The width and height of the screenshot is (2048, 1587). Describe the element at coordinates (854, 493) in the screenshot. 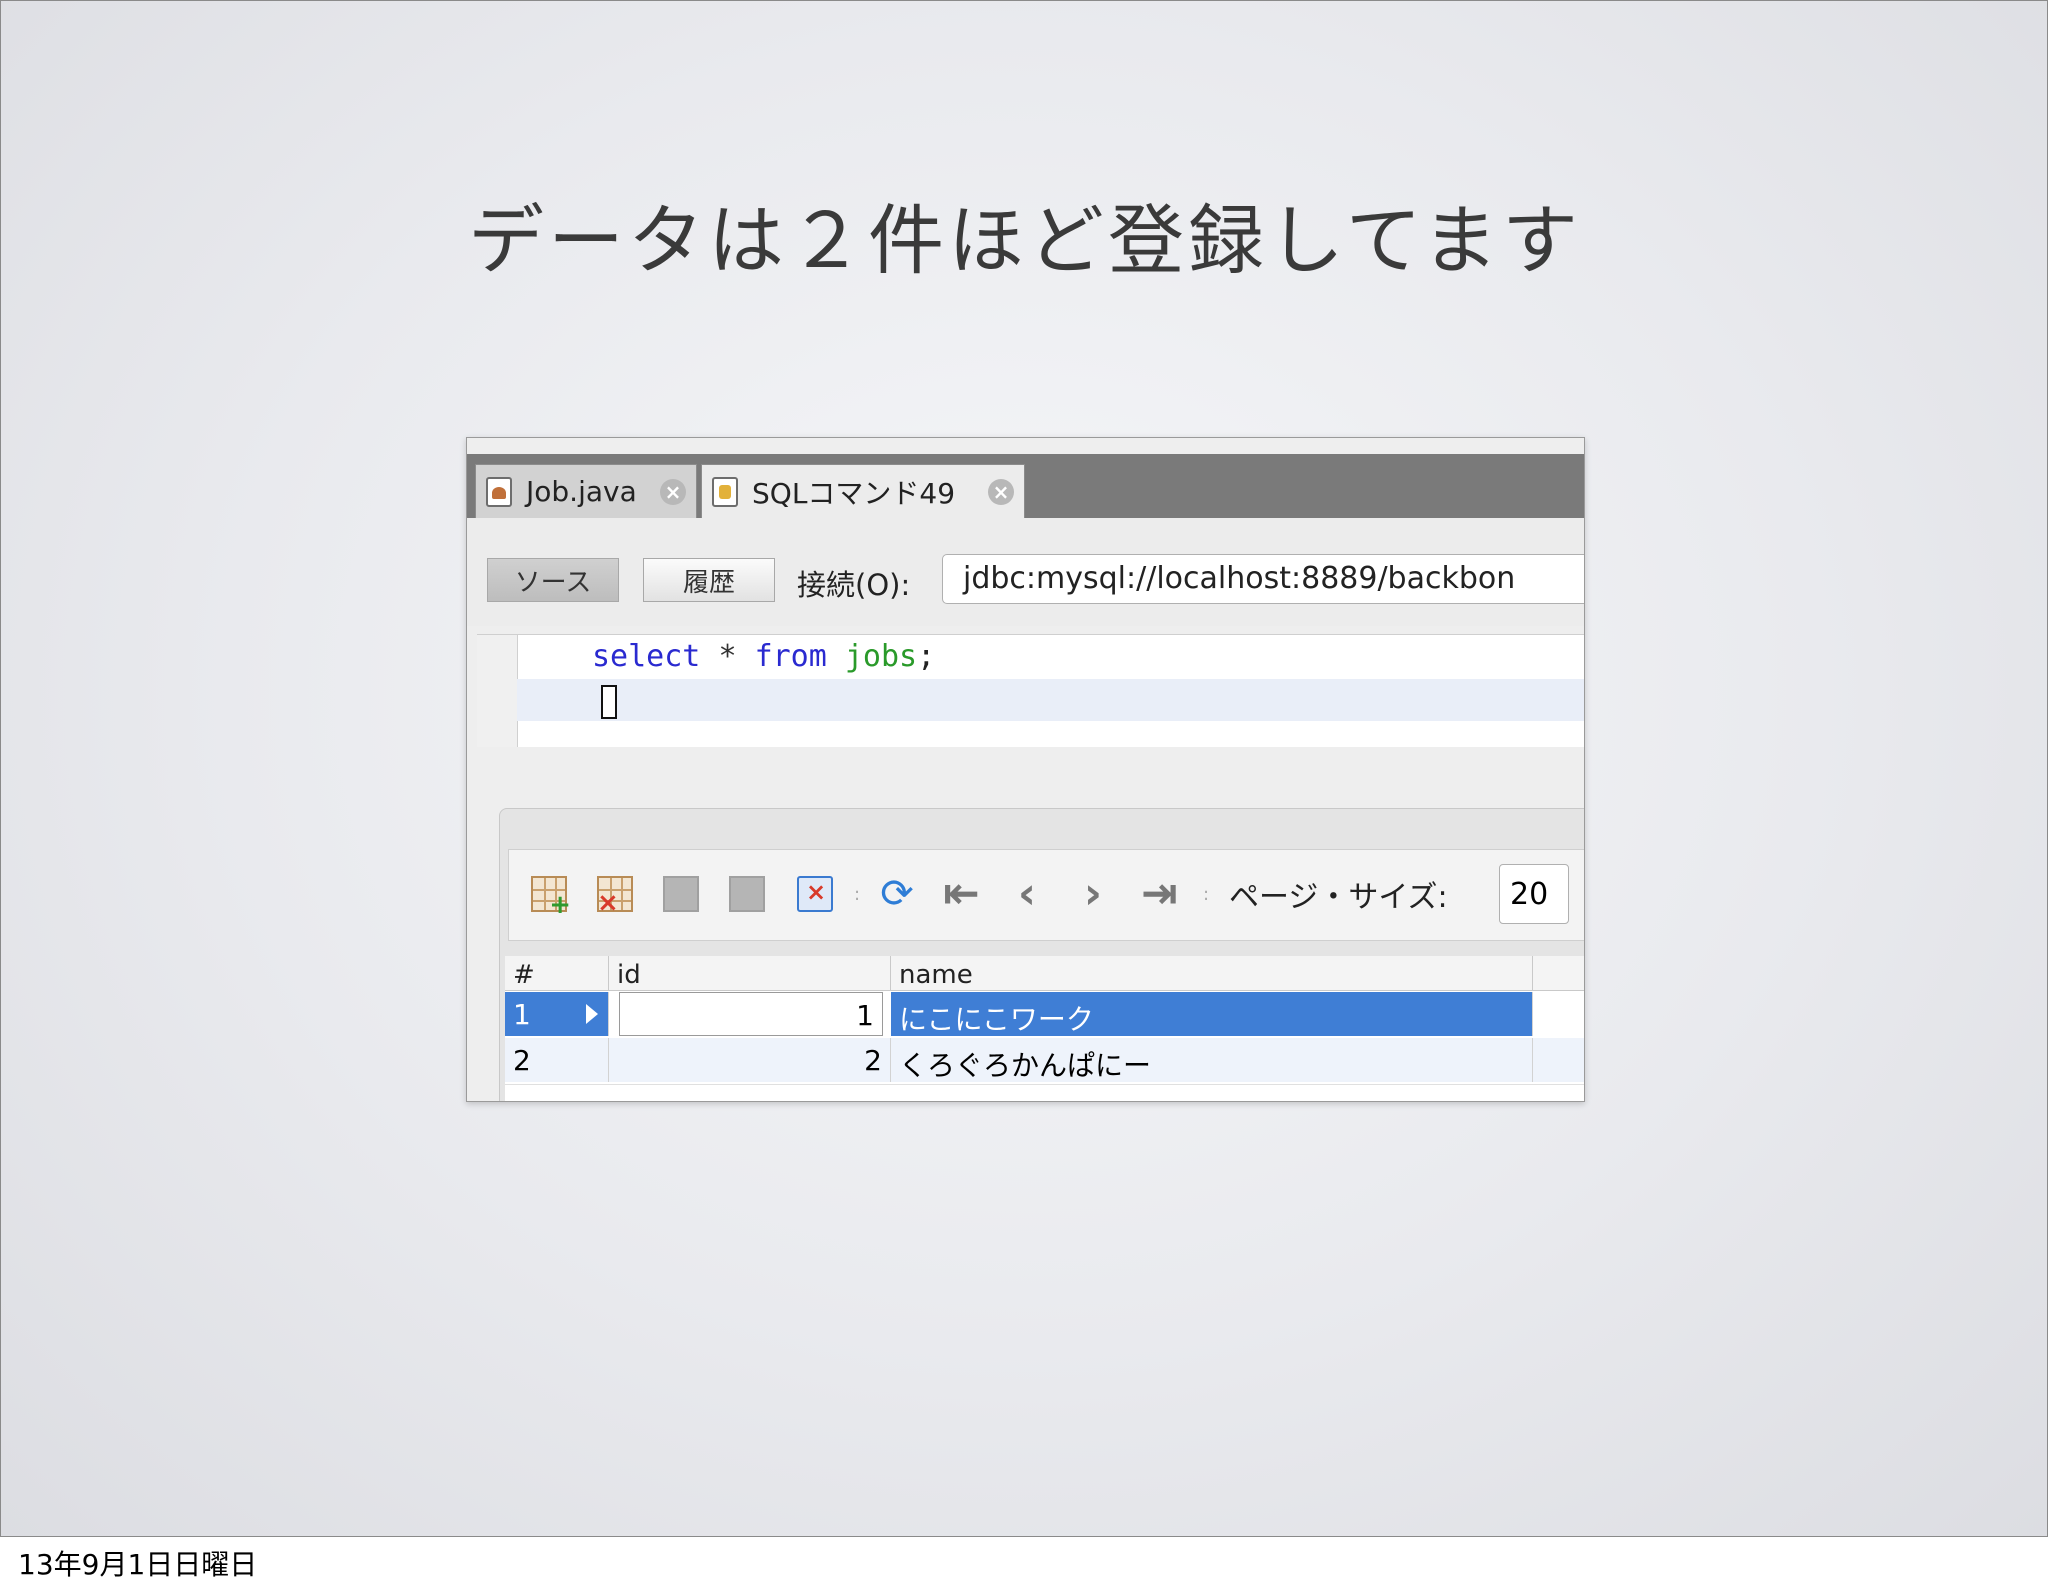

I see `tab-label: SQLコマンド49` at that location.